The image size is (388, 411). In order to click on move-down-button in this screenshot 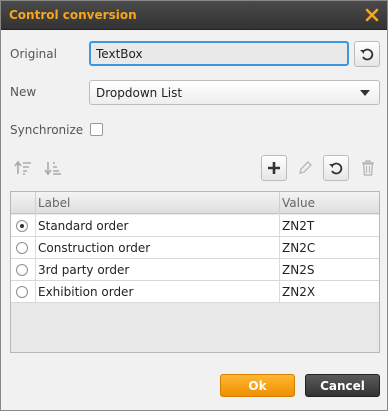, I will do `click(53, 168)`.